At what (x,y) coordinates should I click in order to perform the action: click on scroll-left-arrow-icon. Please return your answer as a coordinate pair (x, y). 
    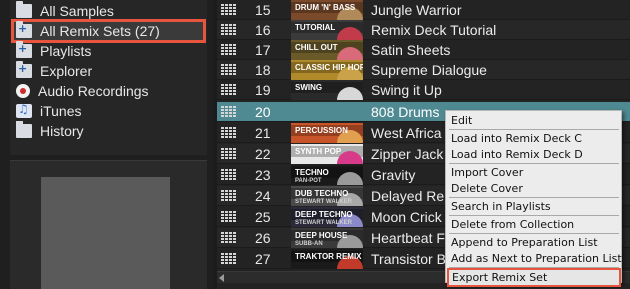
    Looking at the image, I should click on (221, 278).